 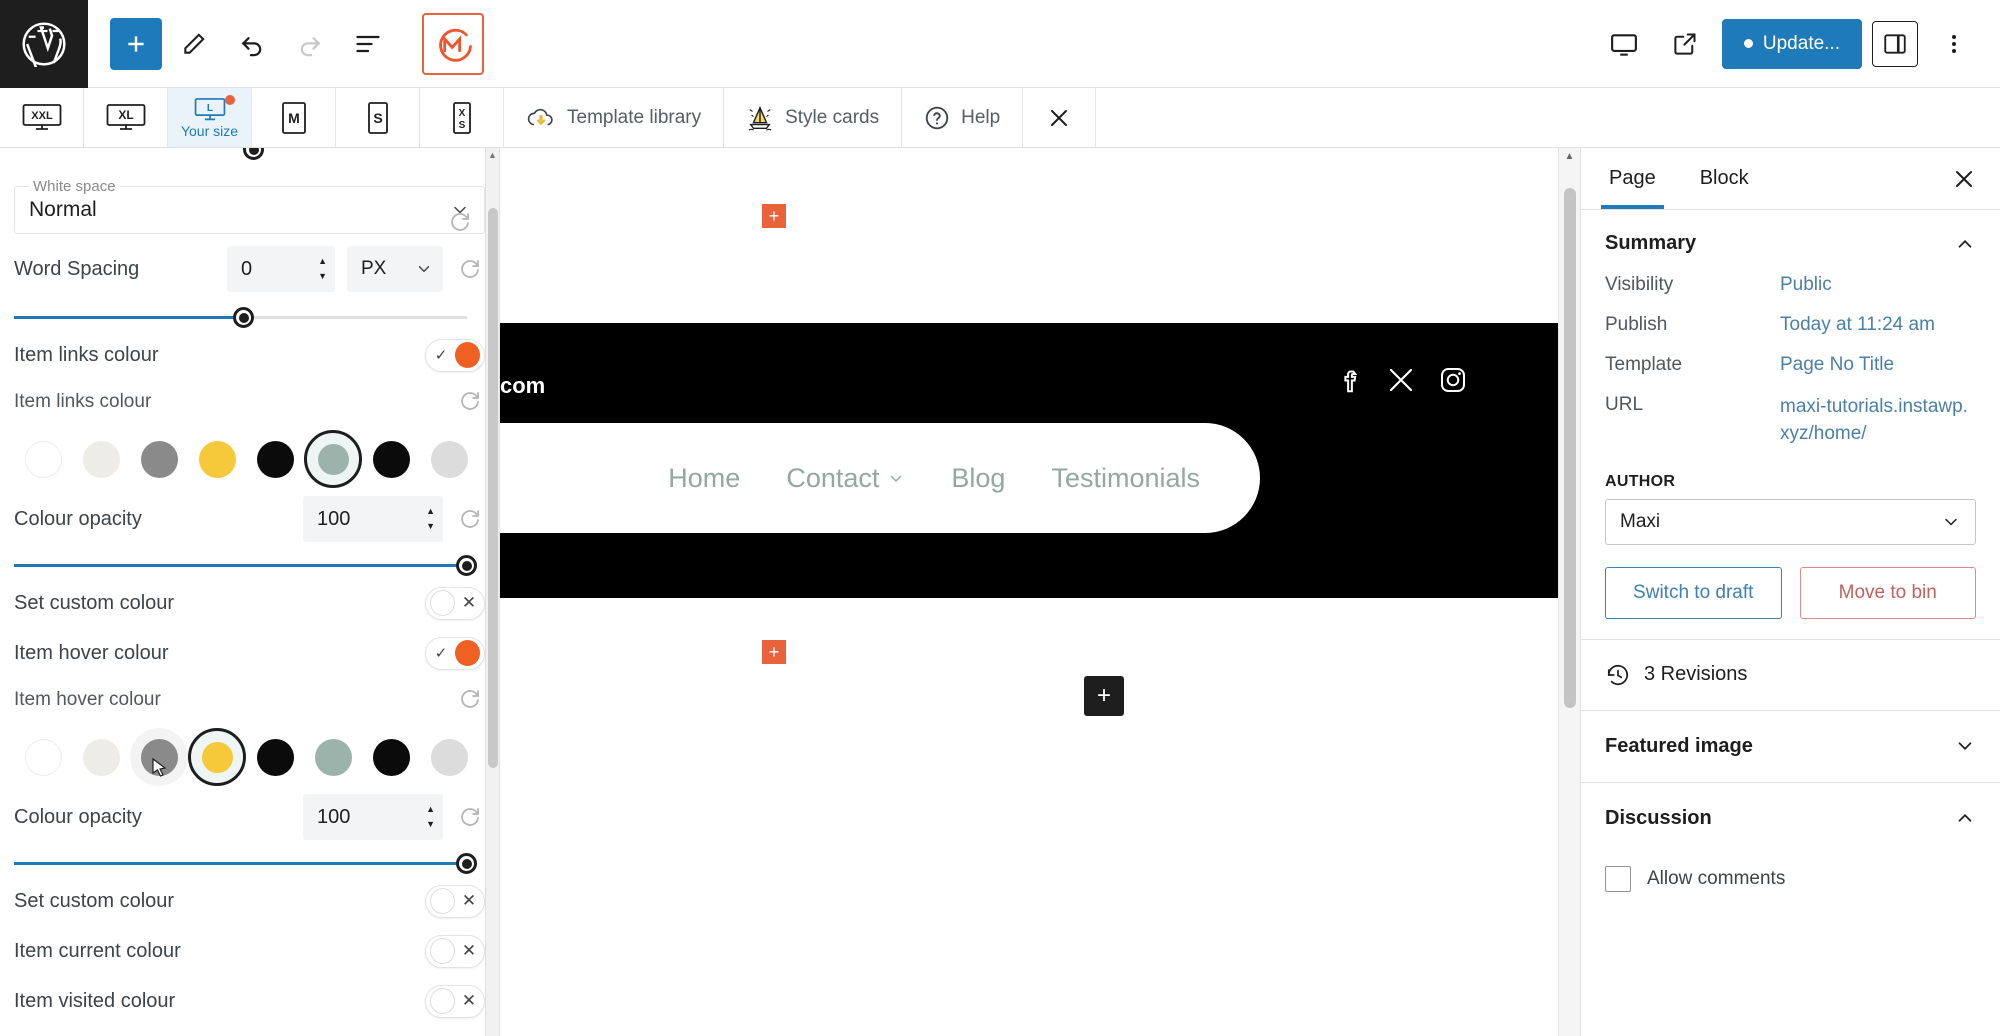 What do you see at coordinates (1895, 43) in the screenshot?
I see `settings-sidebar-toggle` at bounding box center [1895, 43].